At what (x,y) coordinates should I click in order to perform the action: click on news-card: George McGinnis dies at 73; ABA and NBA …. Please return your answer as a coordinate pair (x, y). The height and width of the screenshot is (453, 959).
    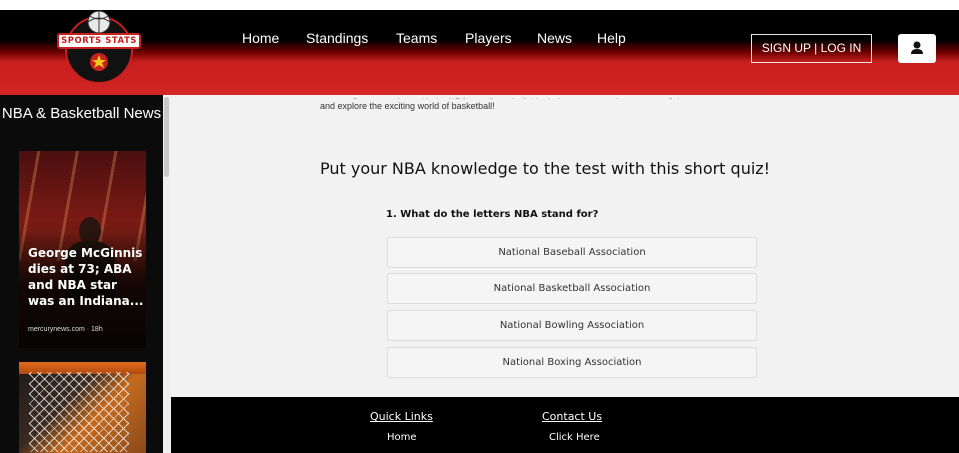
    Looking at the image, I should click on (82, 249).